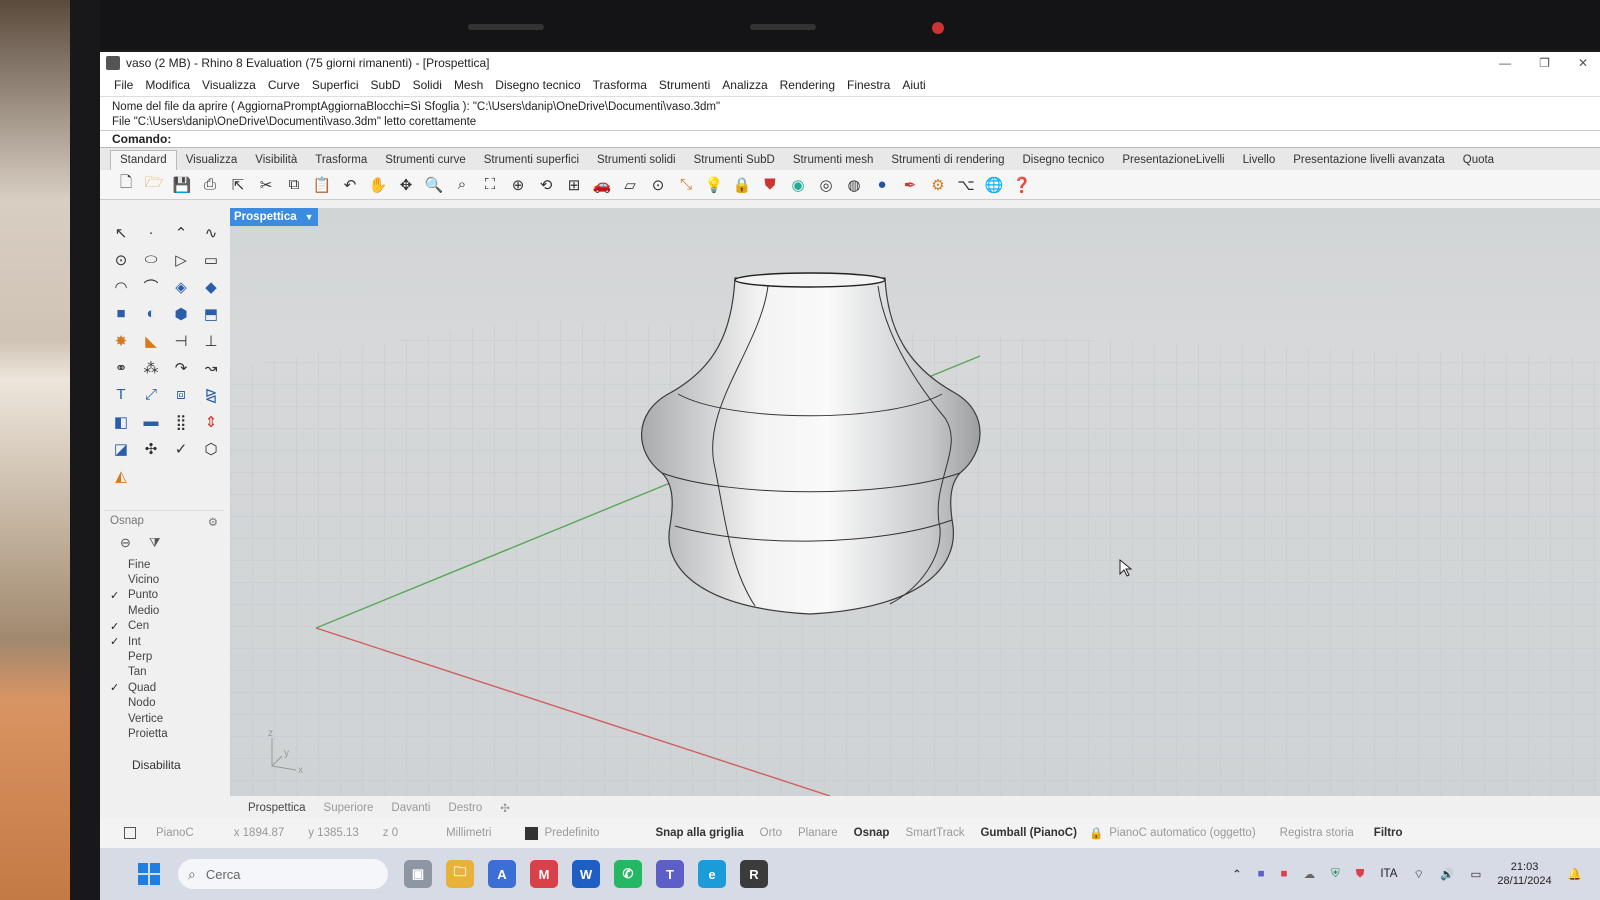 Image resolution: width=1600 pixels, height=900 pixels. I want to click on word-icon: W, so click(586, 874).